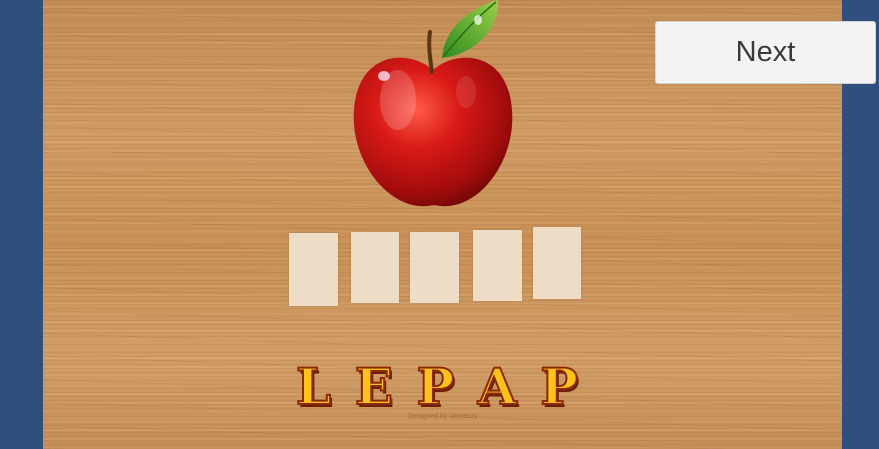  Describe the element at coordinates (374, 387) in the screenshot. I see `letter-tile-e: E` at that location.